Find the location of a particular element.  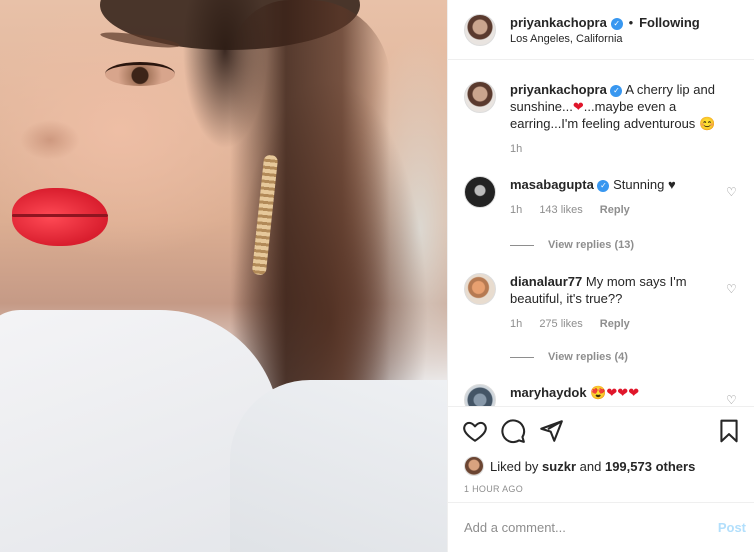

caption-username: priyankachopra is located at coordinates (558, 89).